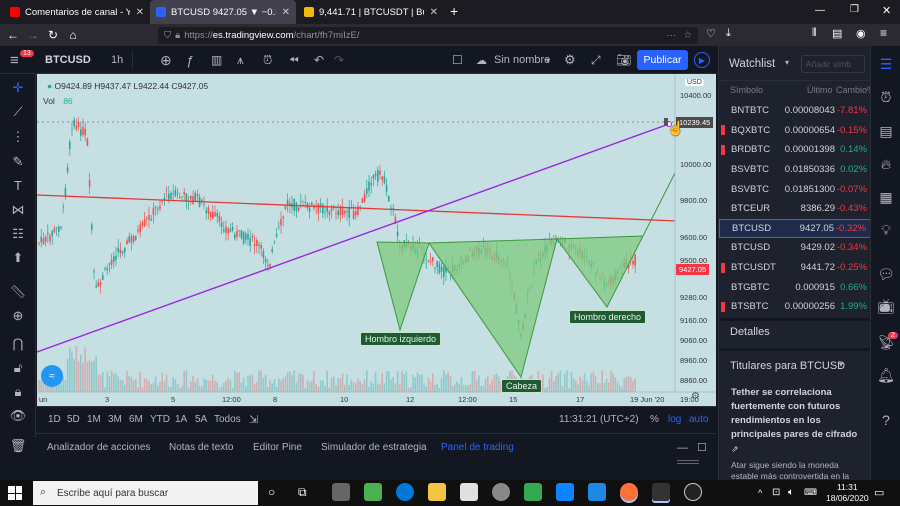 This screenshot has height=506, width=900. Describe the element at coordinates (702, 60) in the screenshot. I see `play-icon: ▶` at that location.